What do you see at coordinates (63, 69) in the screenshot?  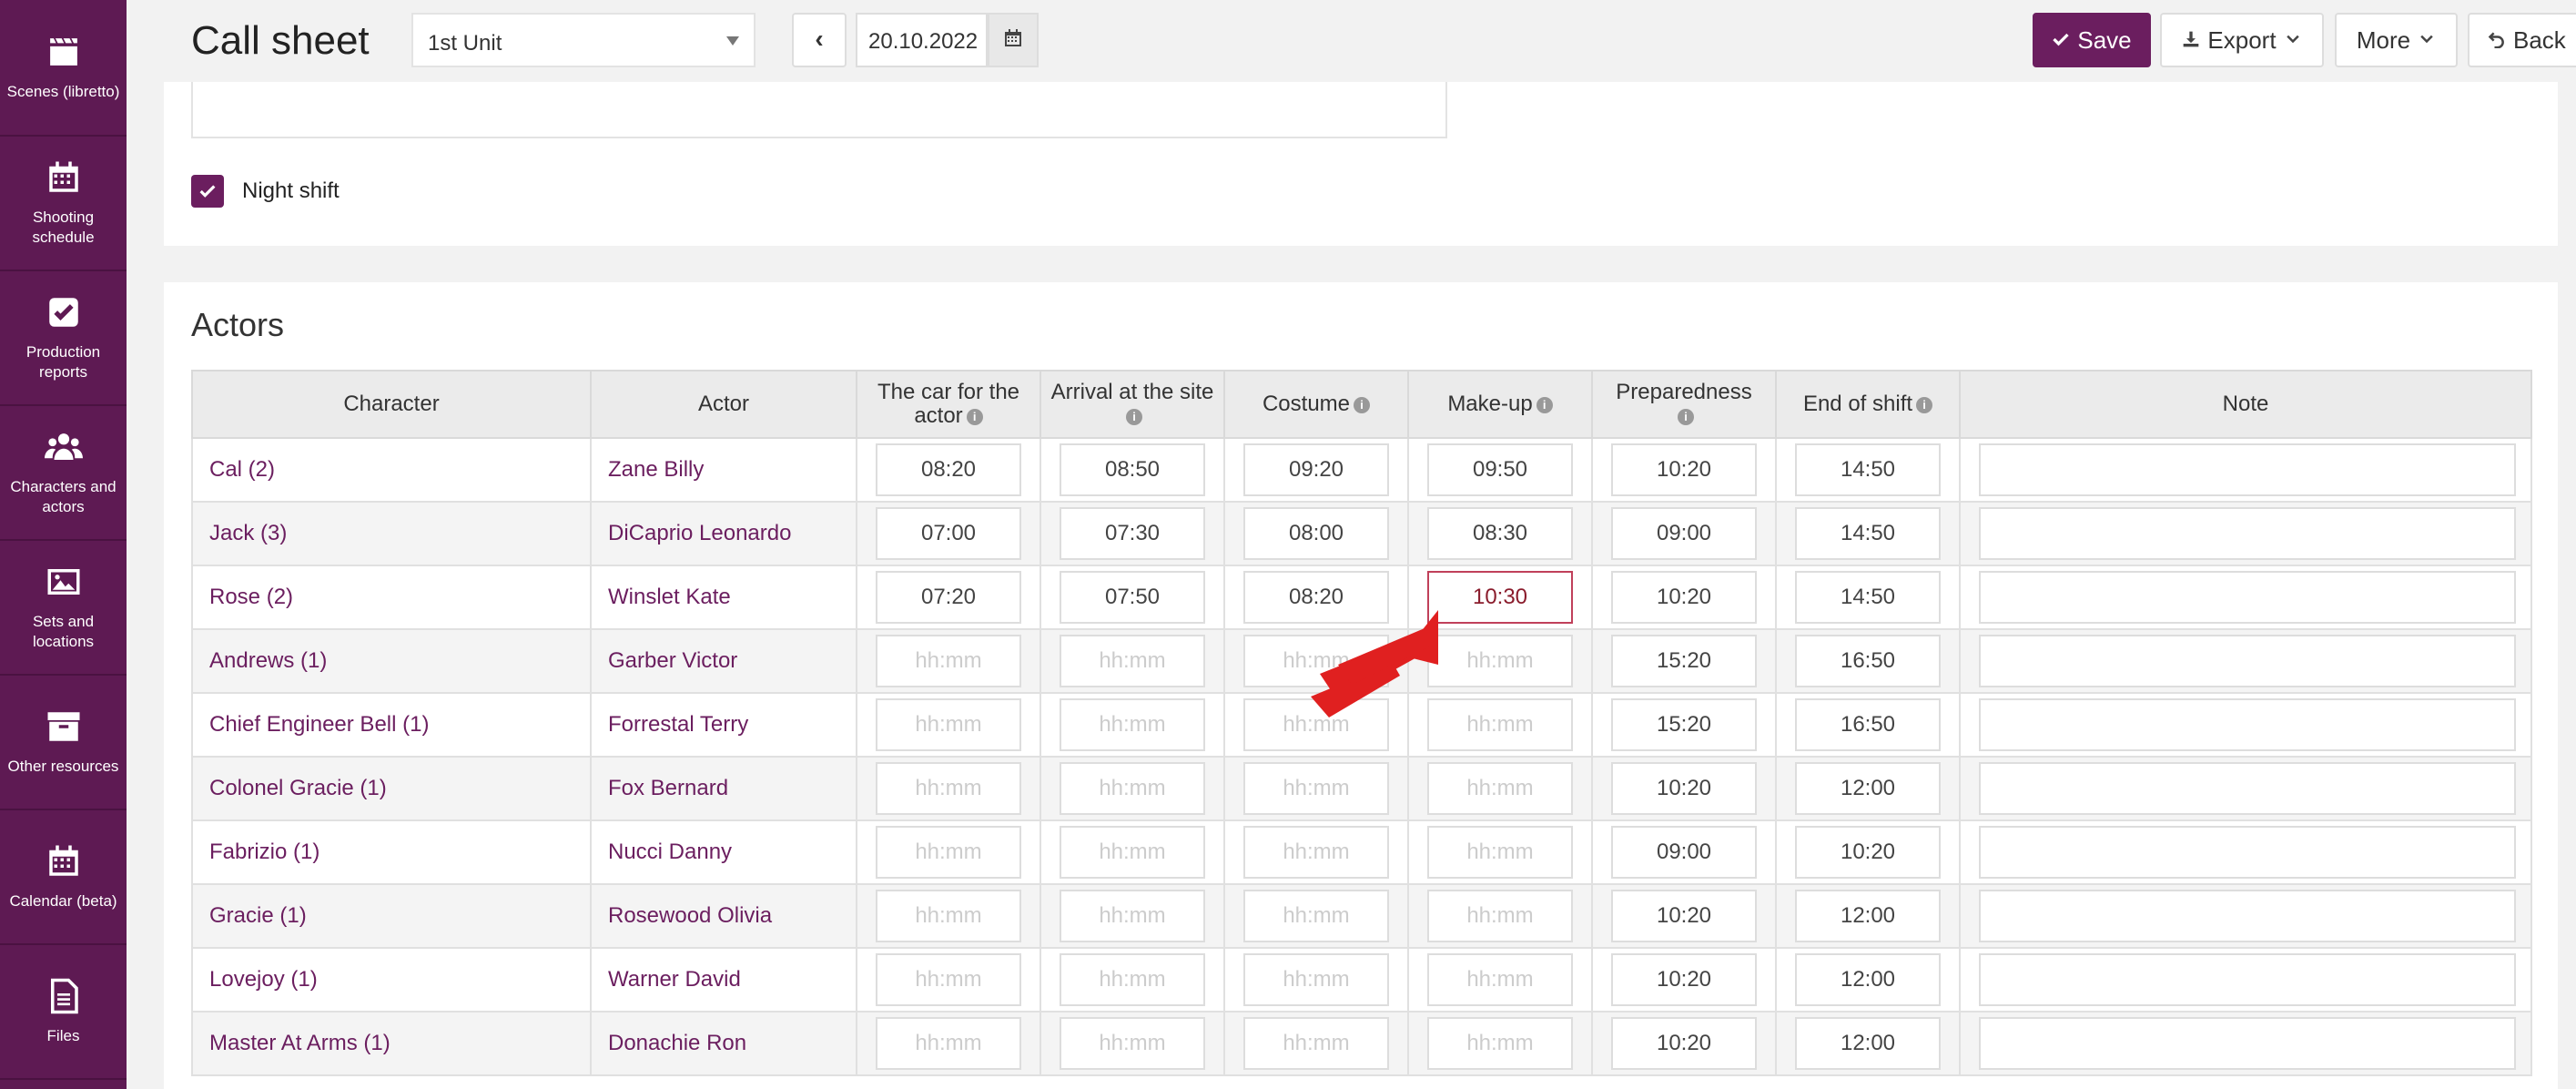 I see `sidebar-item-scenes: Scenes (libretto)` at bounding box center [63, 69].